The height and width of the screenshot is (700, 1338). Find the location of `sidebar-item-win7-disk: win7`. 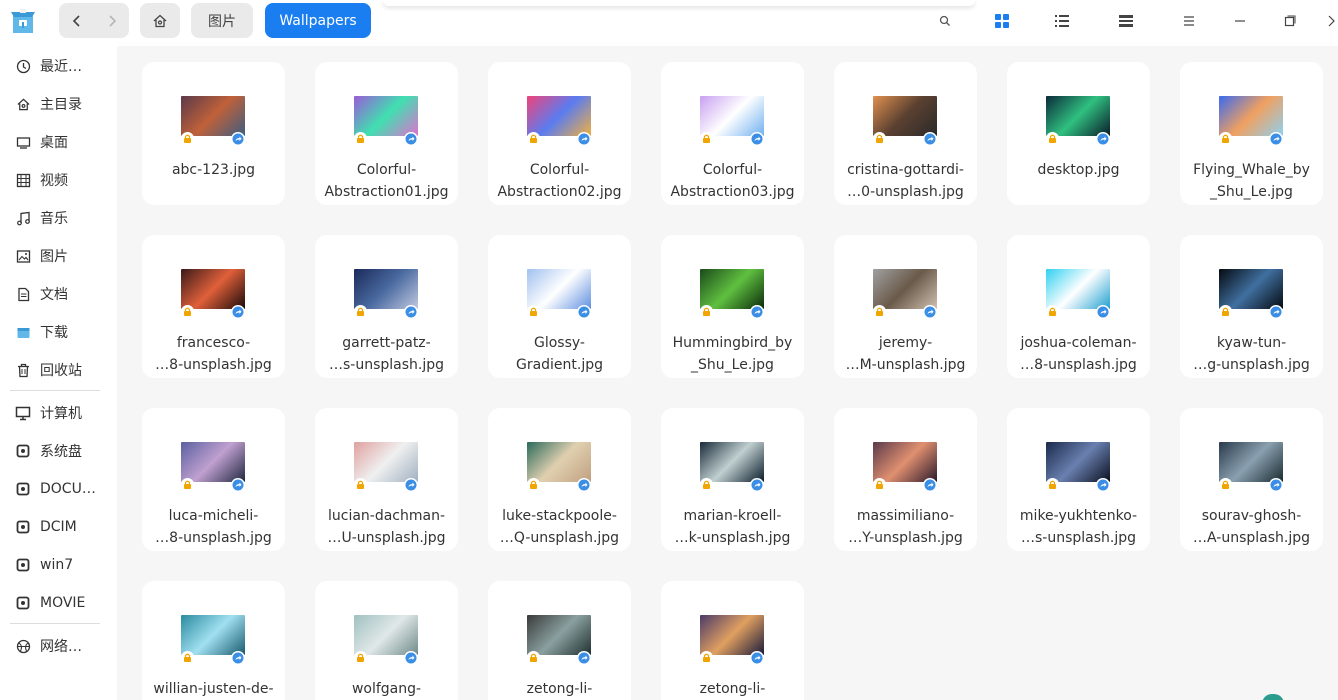

sidebar-item-win7-disk: win7 is located at coordinates (58, 565).